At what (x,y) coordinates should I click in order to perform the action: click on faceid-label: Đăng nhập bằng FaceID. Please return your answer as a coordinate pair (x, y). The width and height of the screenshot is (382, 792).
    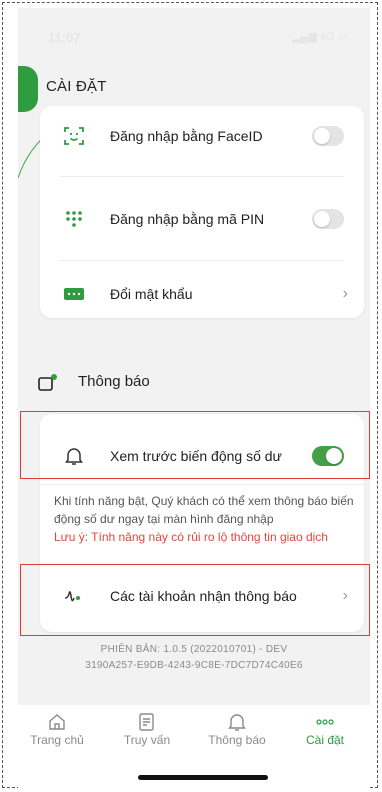
    Looking at the image, I should click on (186, 136).